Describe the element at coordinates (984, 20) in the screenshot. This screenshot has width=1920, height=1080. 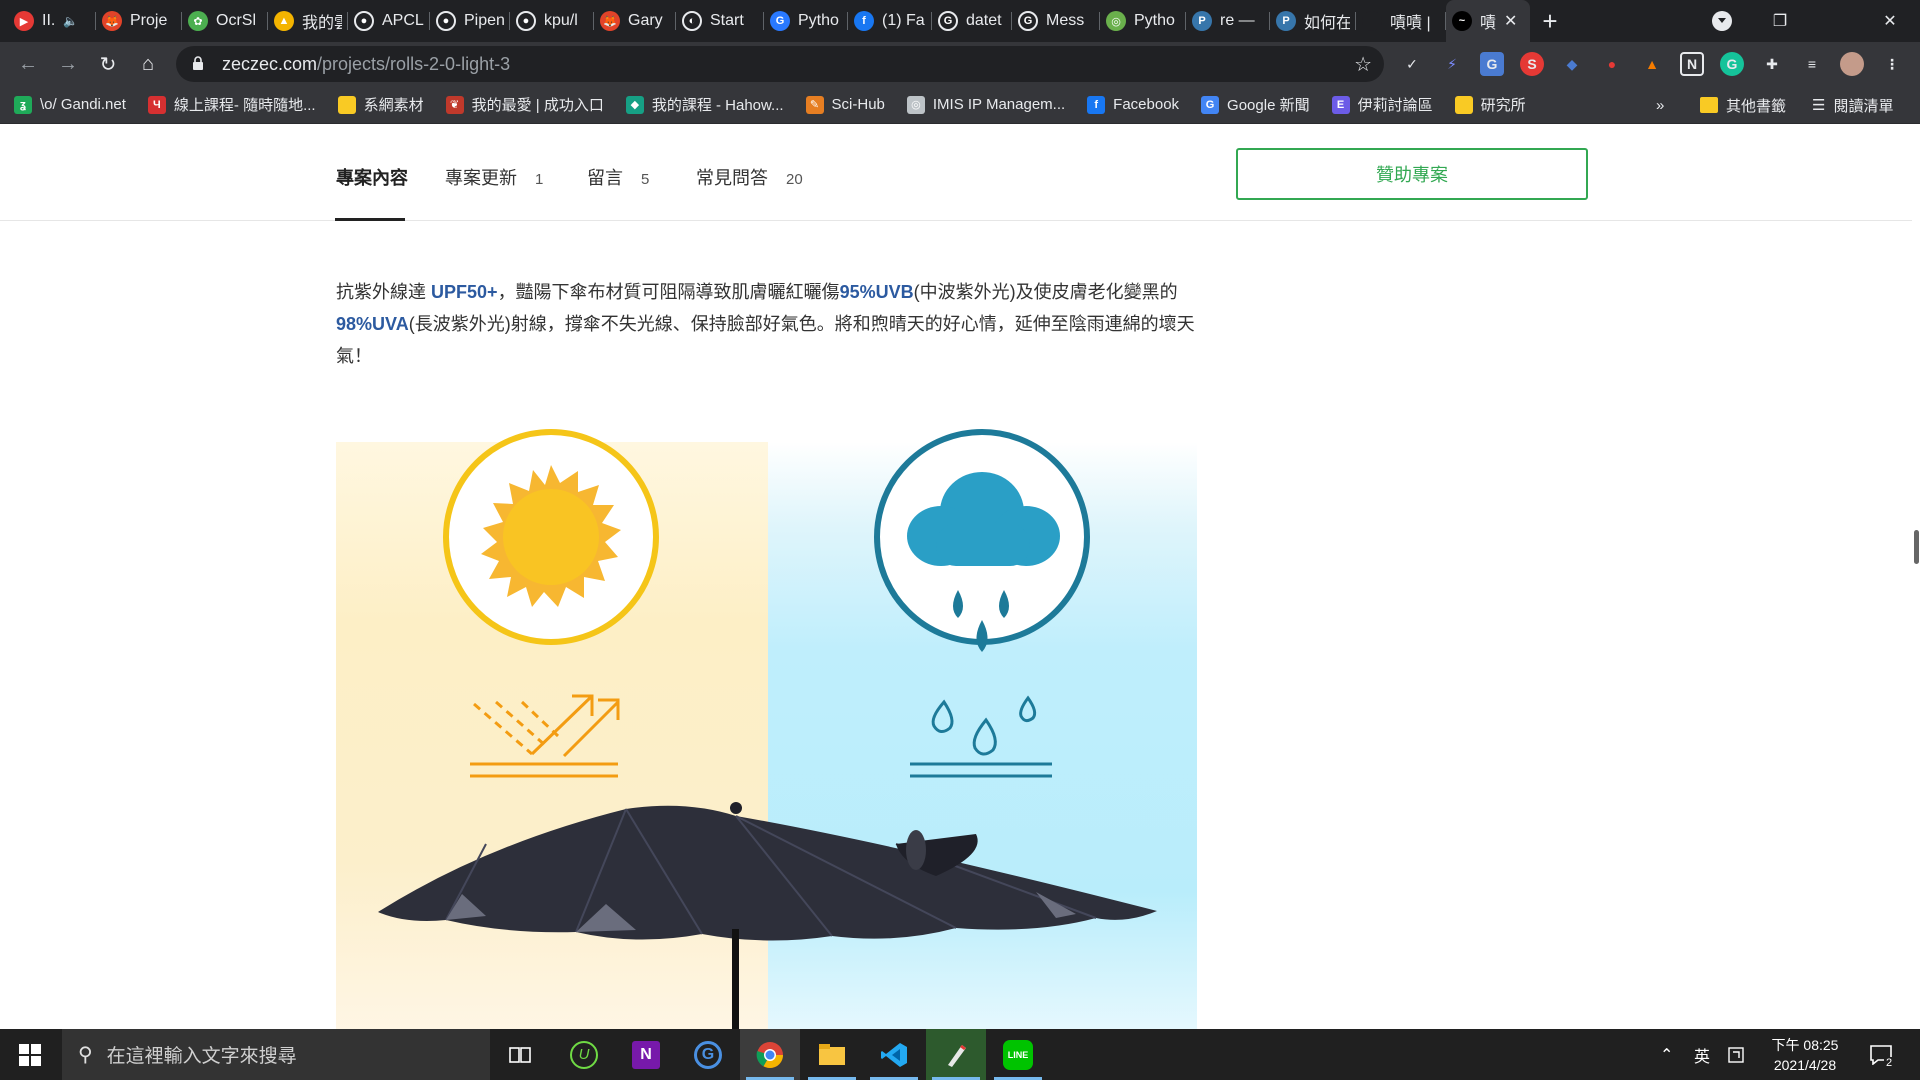
I see `tab-title: datet` at that location.